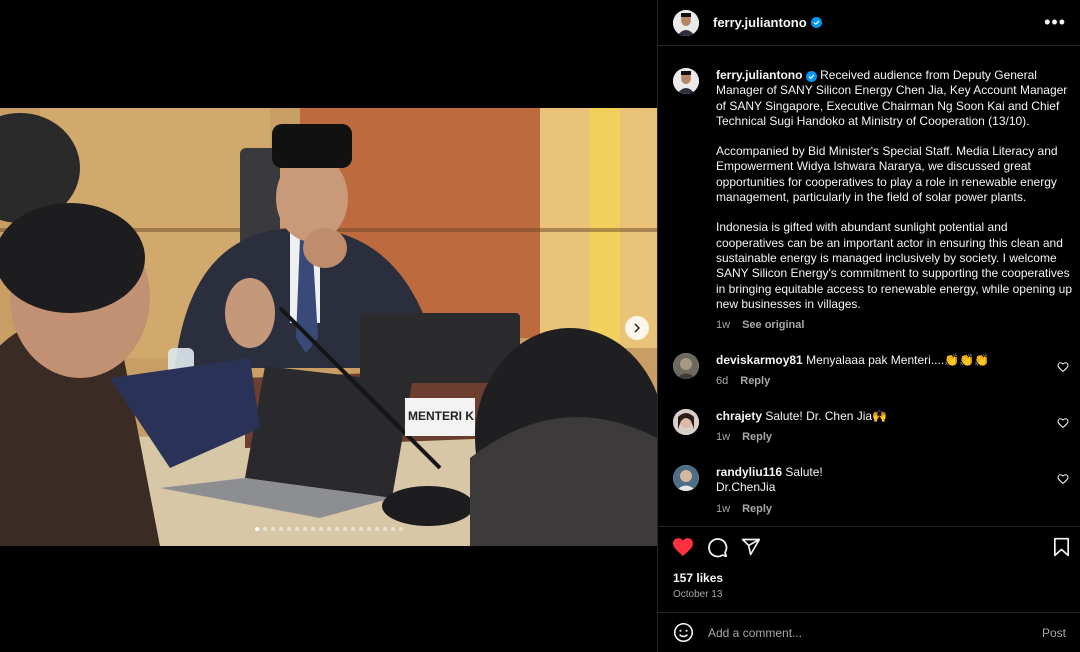 This screenshot has height=652, width=1080. I want to click on comment-text: Salute! Dr. Chen Jia🙌, so click(826, 416).